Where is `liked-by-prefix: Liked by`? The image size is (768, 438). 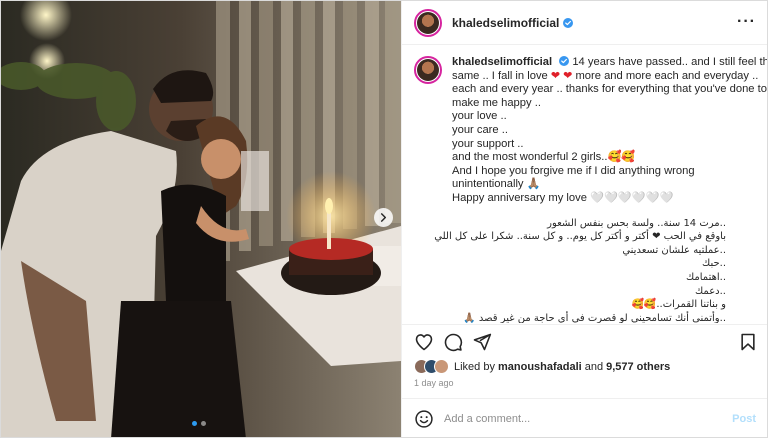
liked-by-prefix: Liked by is located at coordinates (474, 366).